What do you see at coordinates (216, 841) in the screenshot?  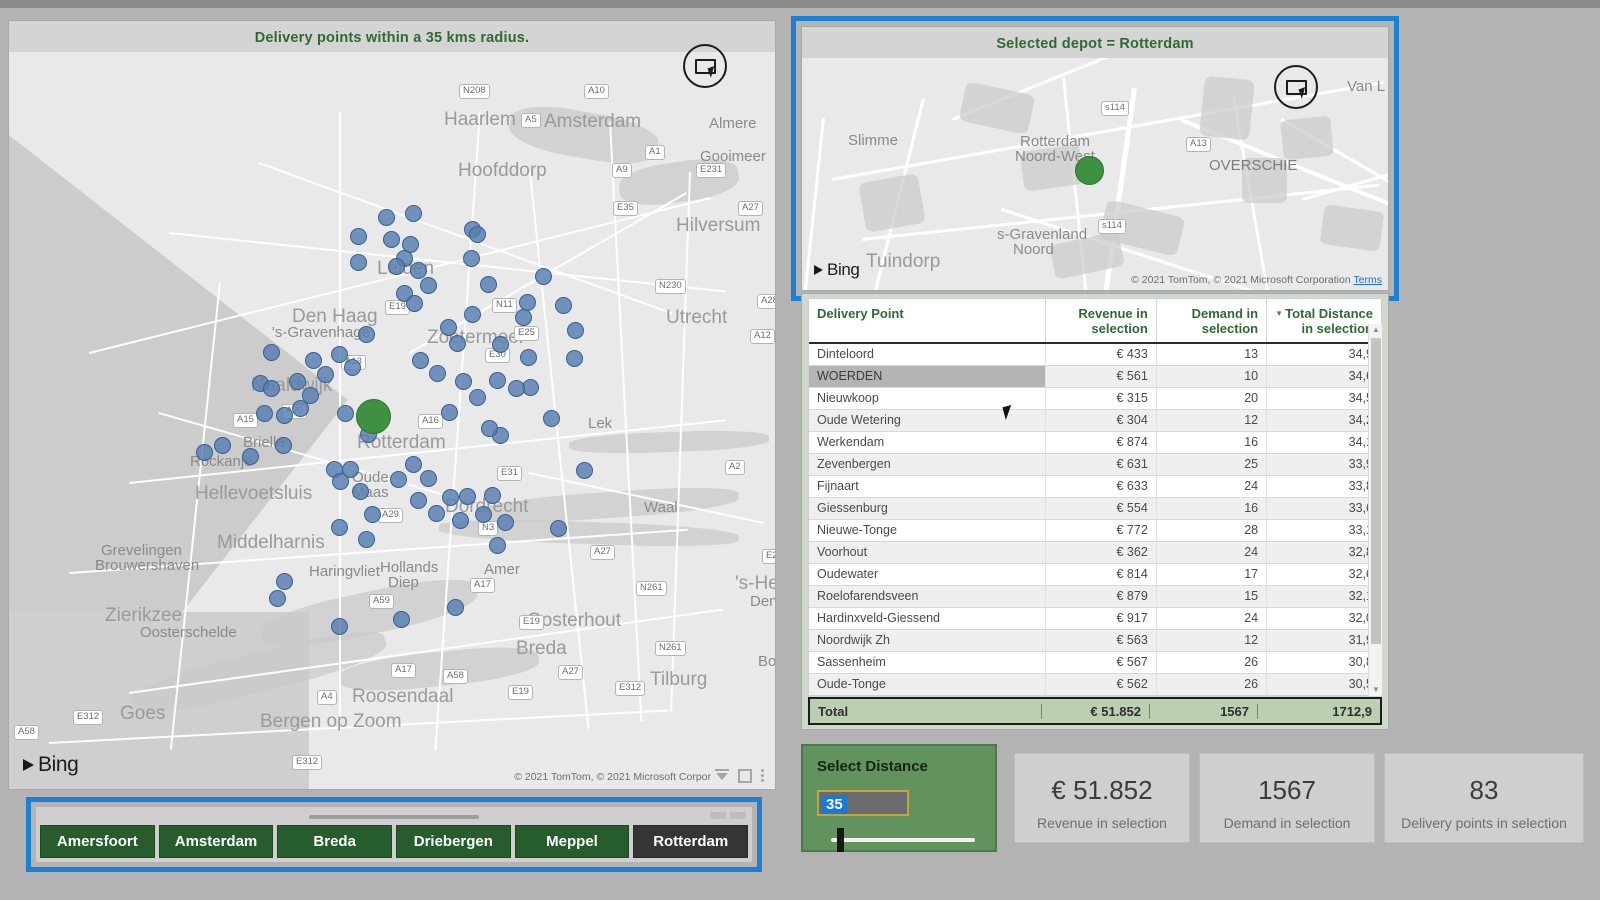 I see `depot-tile-amsterdam: Amsterdam` at bounding box center [216, 841].